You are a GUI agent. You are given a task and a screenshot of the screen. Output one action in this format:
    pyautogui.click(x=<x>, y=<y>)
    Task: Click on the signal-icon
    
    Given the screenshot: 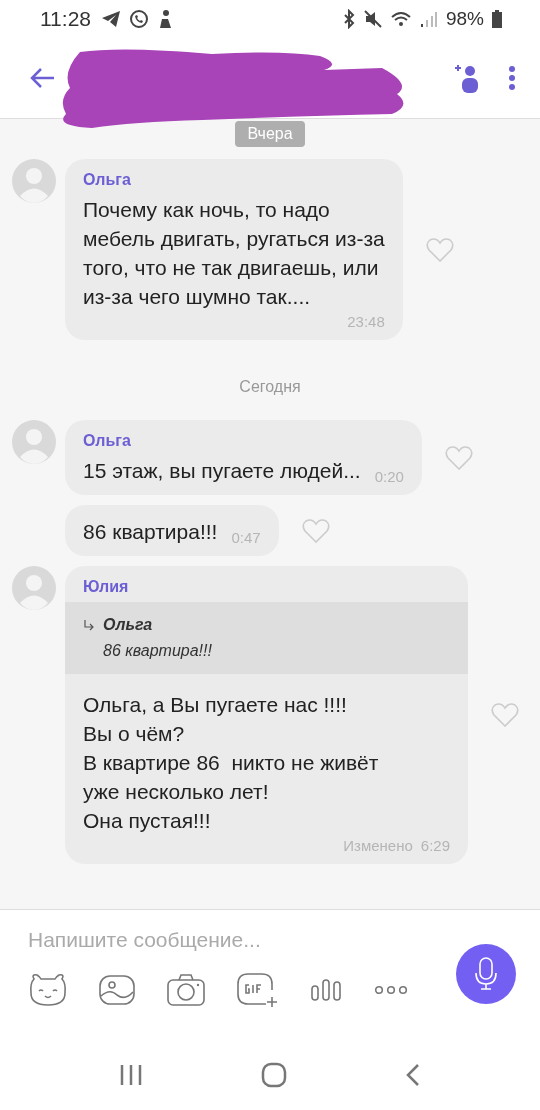 What is the action you would take?
    pyautogui.click(x=428, y=19)
    